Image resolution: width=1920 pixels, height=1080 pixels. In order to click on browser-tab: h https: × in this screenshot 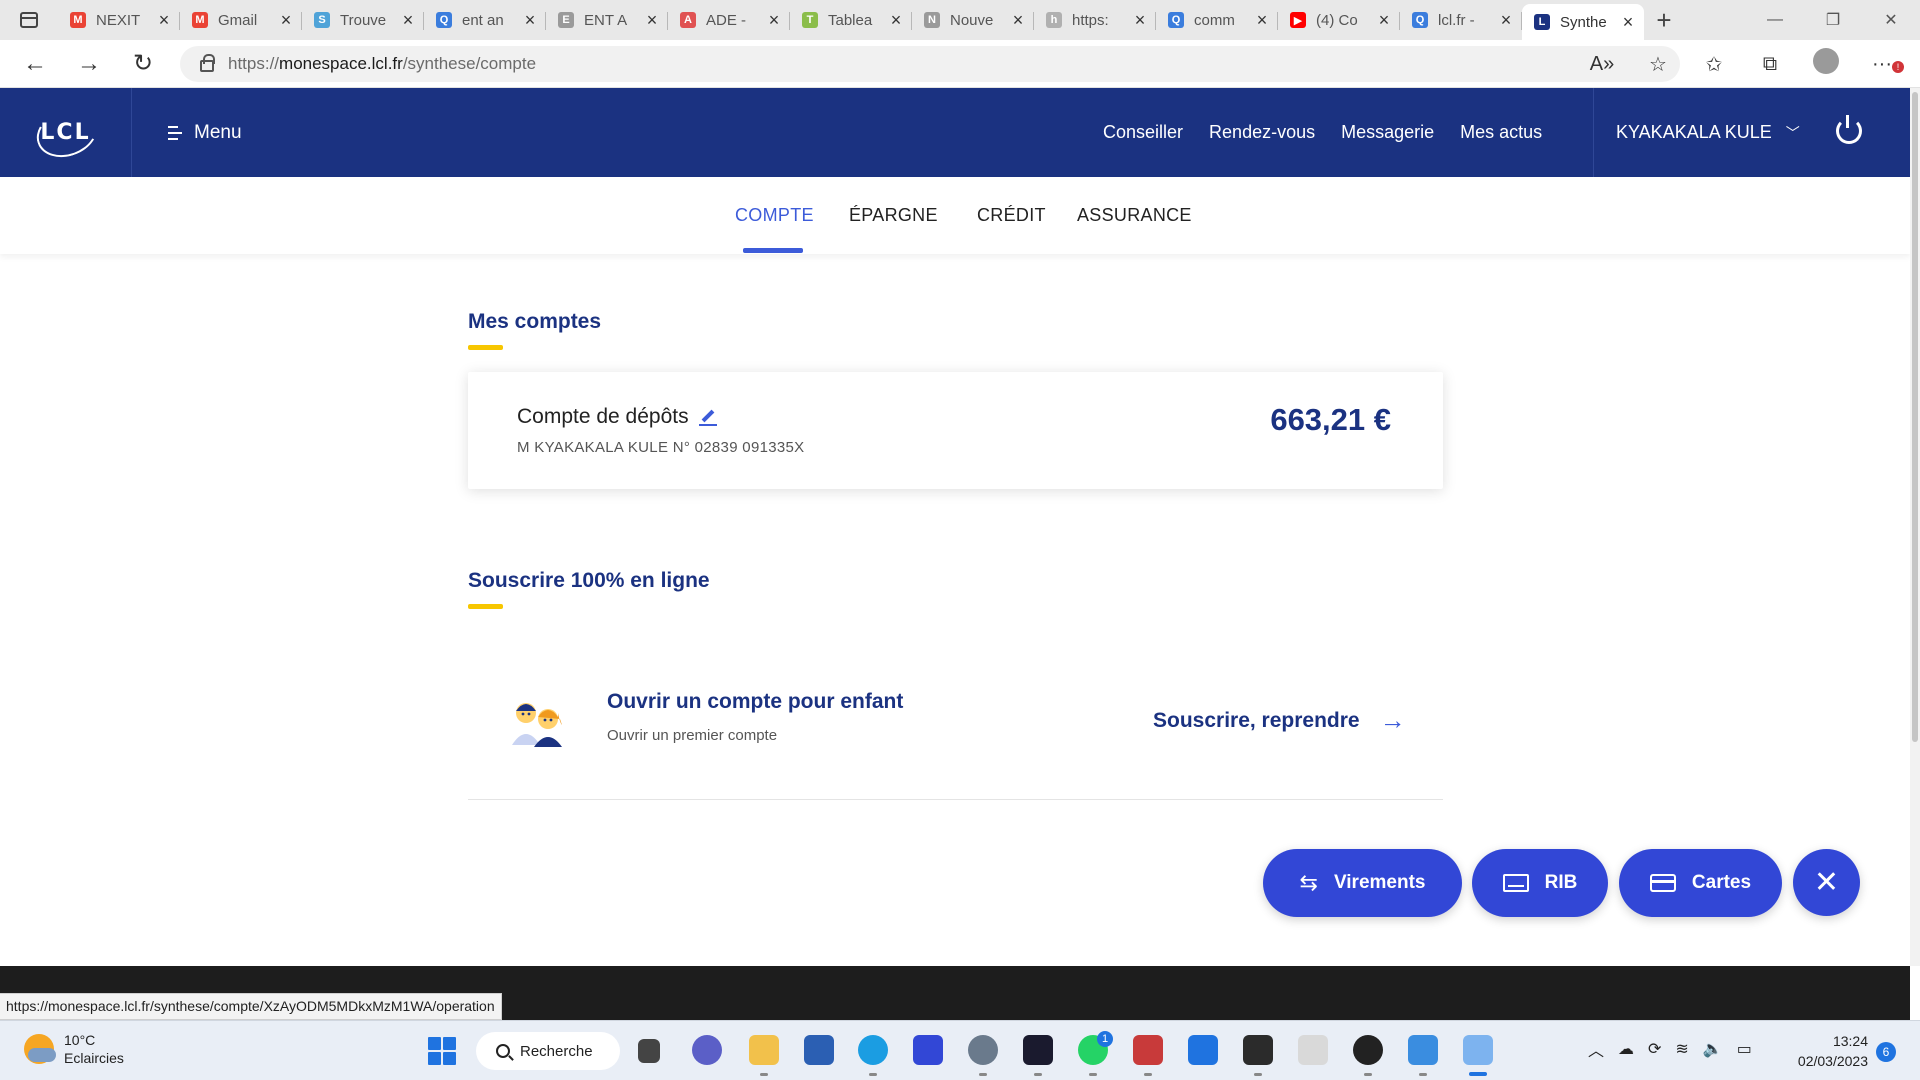, I will do `click(1095, 20)`.